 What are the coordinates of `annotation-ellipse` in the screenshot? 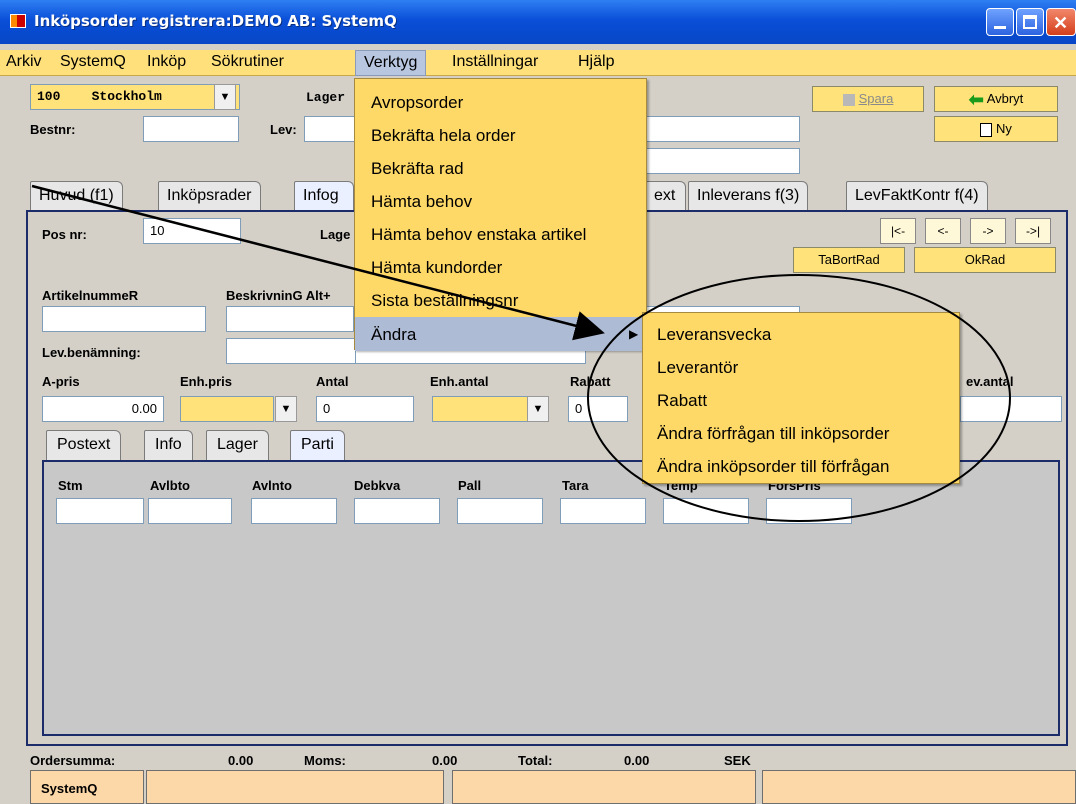 It's located at (799, 398).